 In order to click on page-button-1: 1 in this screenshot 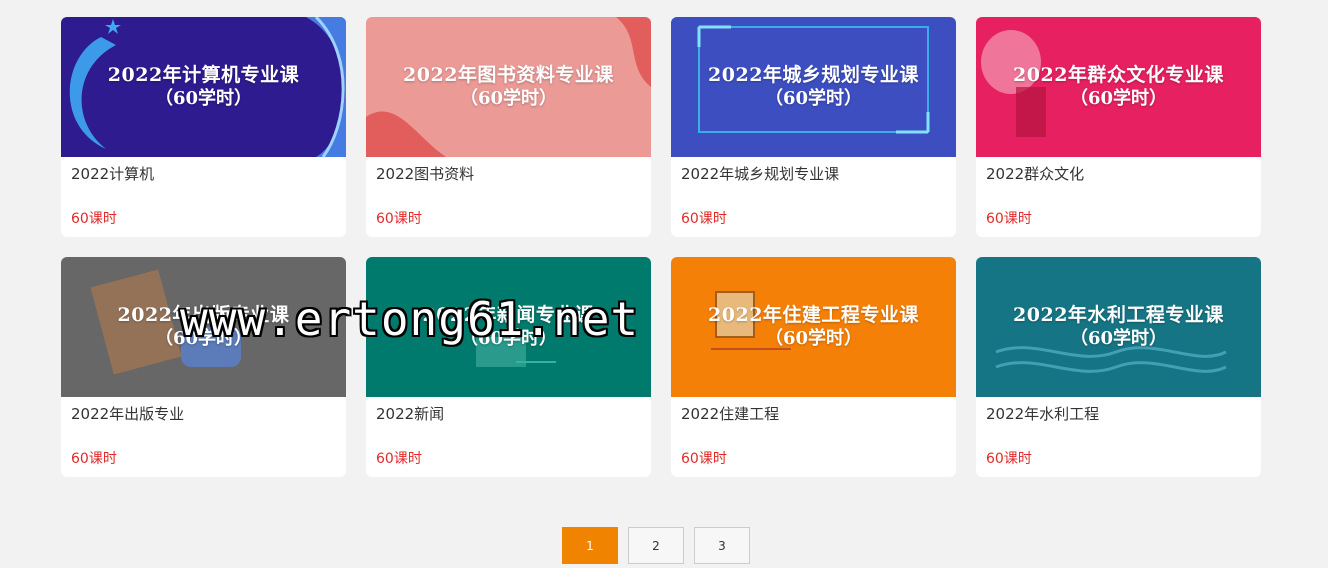, I will do `click(590, 545)`.